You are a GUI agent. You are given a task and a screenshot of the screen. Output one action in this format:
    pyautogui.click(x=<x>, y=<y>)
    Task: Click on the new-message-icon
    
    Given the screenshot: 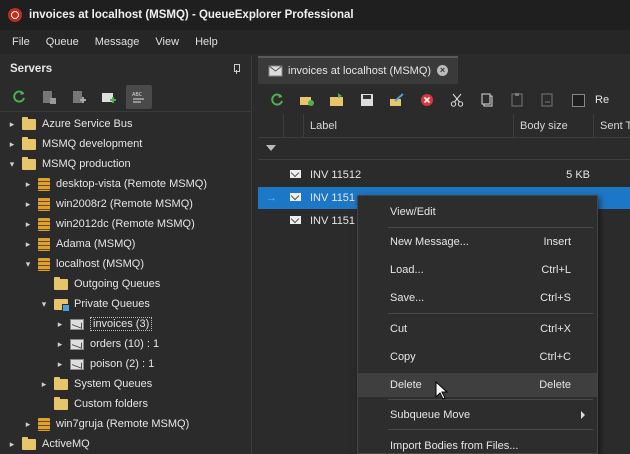 What is the action you would take?
    pyautogui.click(x=307, y=101)
    